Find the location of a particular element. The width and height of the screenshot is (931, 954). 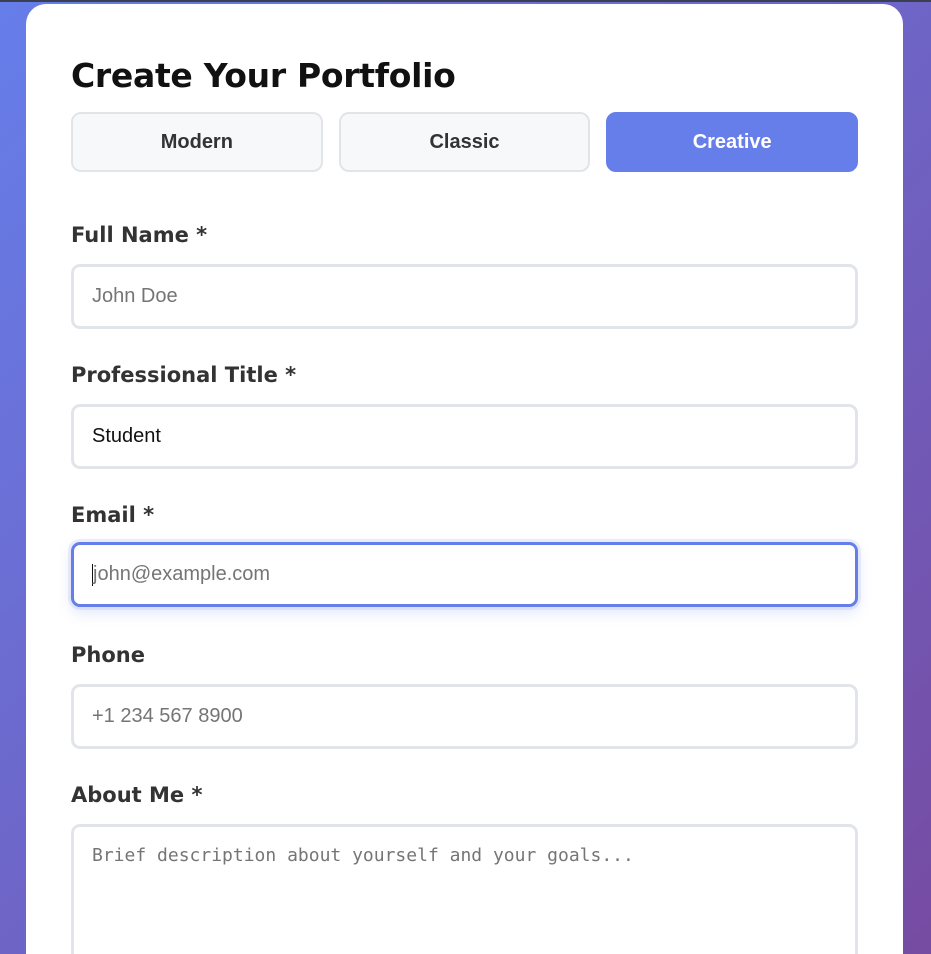

professional-title-value: Student is located at coordinates (126, 436).